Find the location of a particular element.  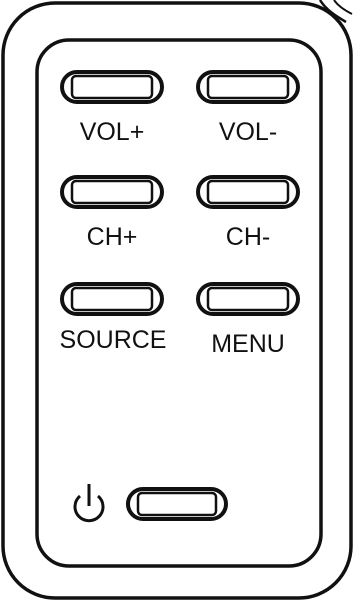

power-button is located at coordinates (177, 504).